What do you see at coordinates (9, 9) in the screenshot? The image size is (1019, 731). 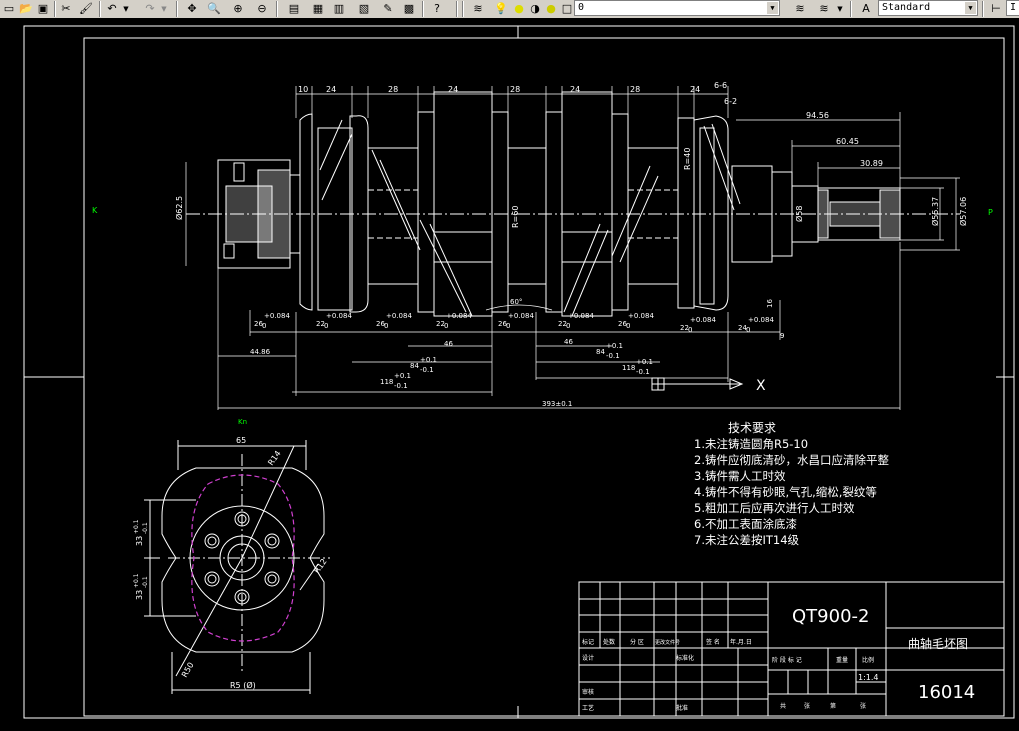 I see `new-icon: ▭` at bounding box center [9, 9].